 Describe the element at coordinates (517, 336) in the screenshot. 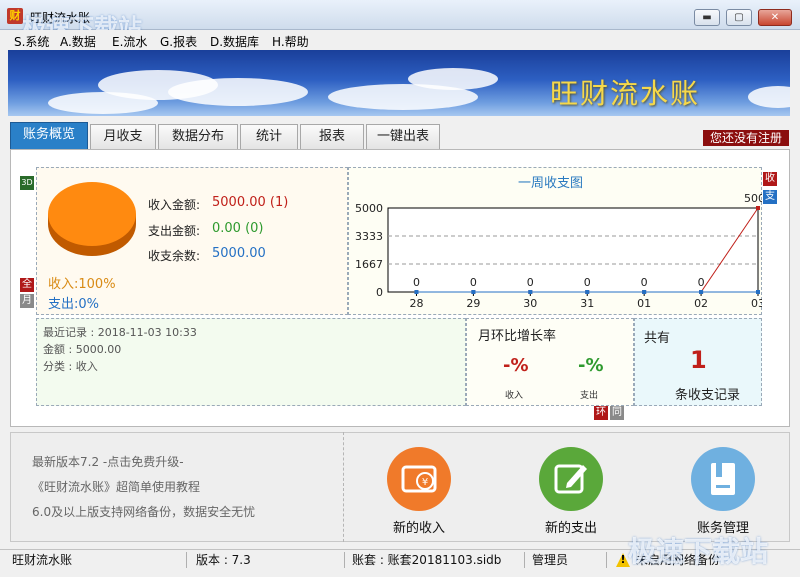

I see `growth-title: 月环比增长率` at that location.